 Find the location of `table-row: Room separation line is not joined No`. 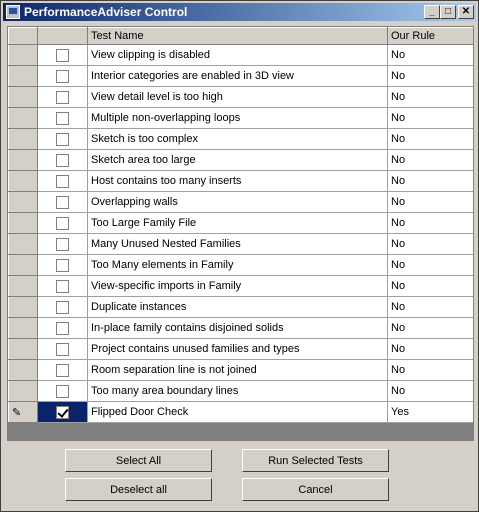

table-row: Room separation line is not joined No is located at coordinates (240, 370).